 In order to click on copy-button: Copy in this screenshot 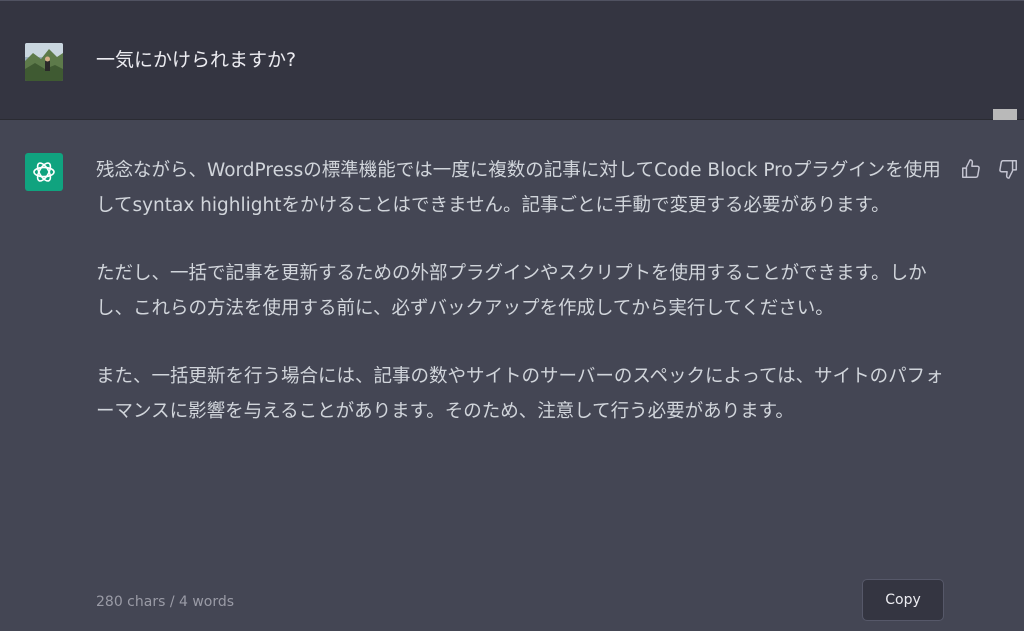, I will do `click(903, 600)`.